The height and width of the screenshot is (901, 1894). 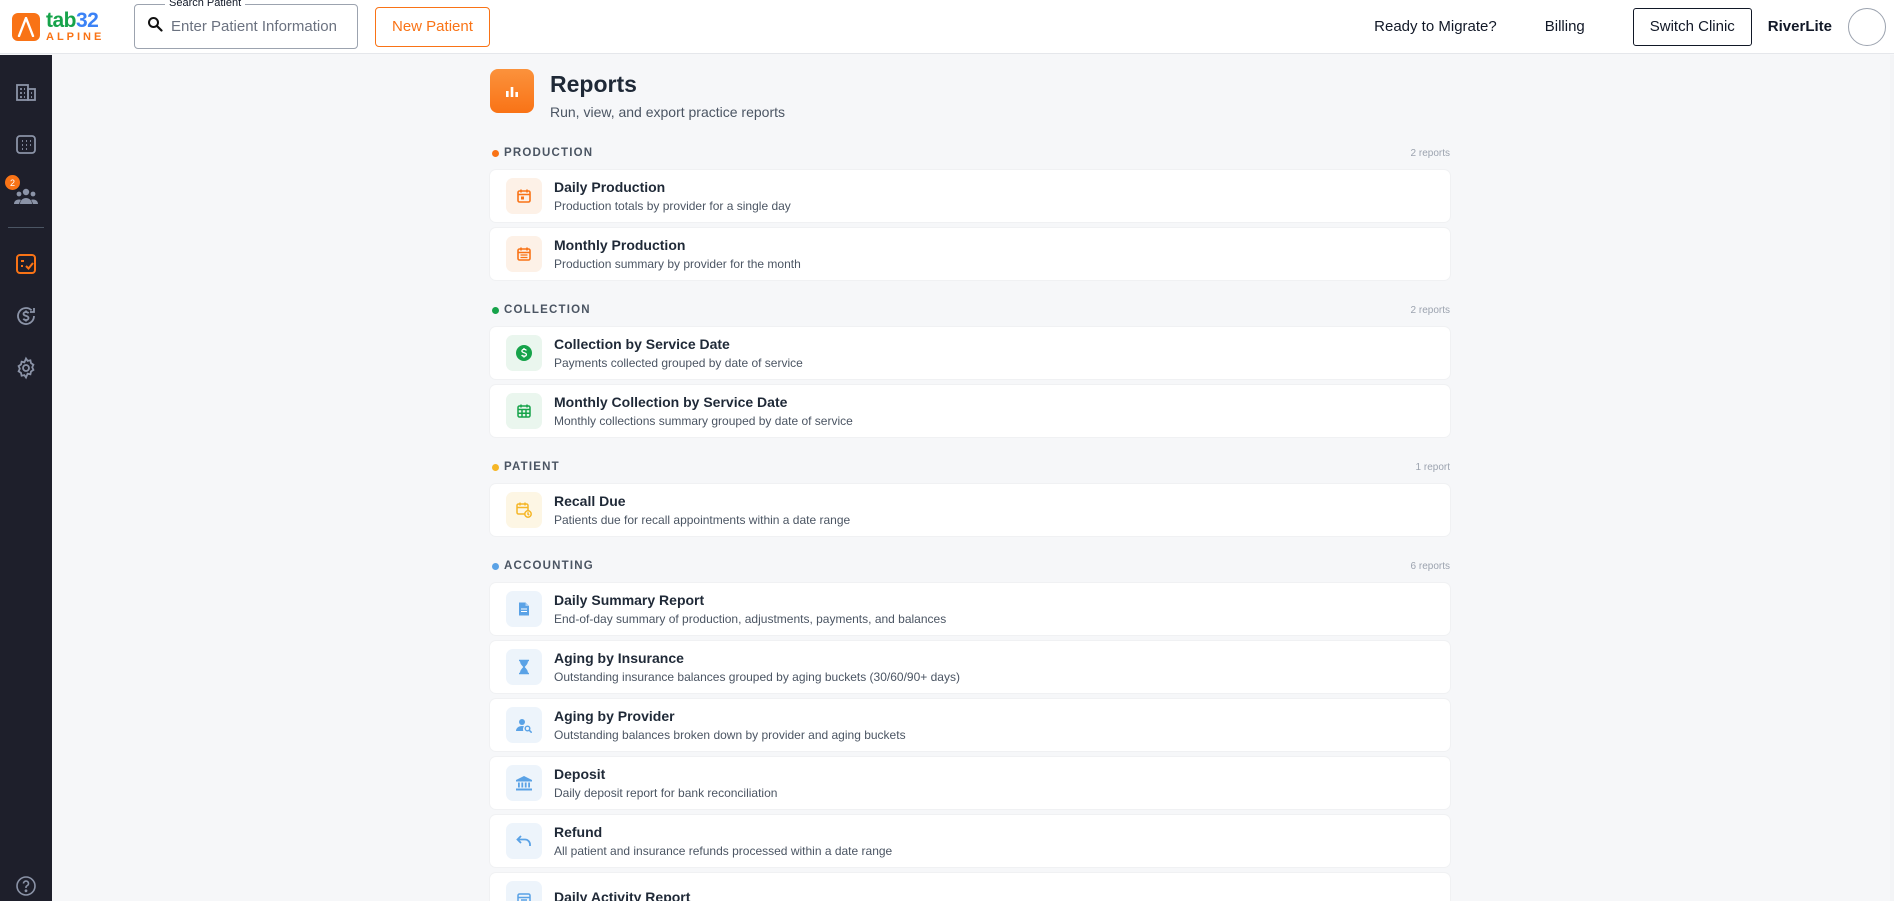 What do you see at coordinates (610, 187) in the screenshot?
I see `report-title: Daily Production` at bounding box center [610, 187].